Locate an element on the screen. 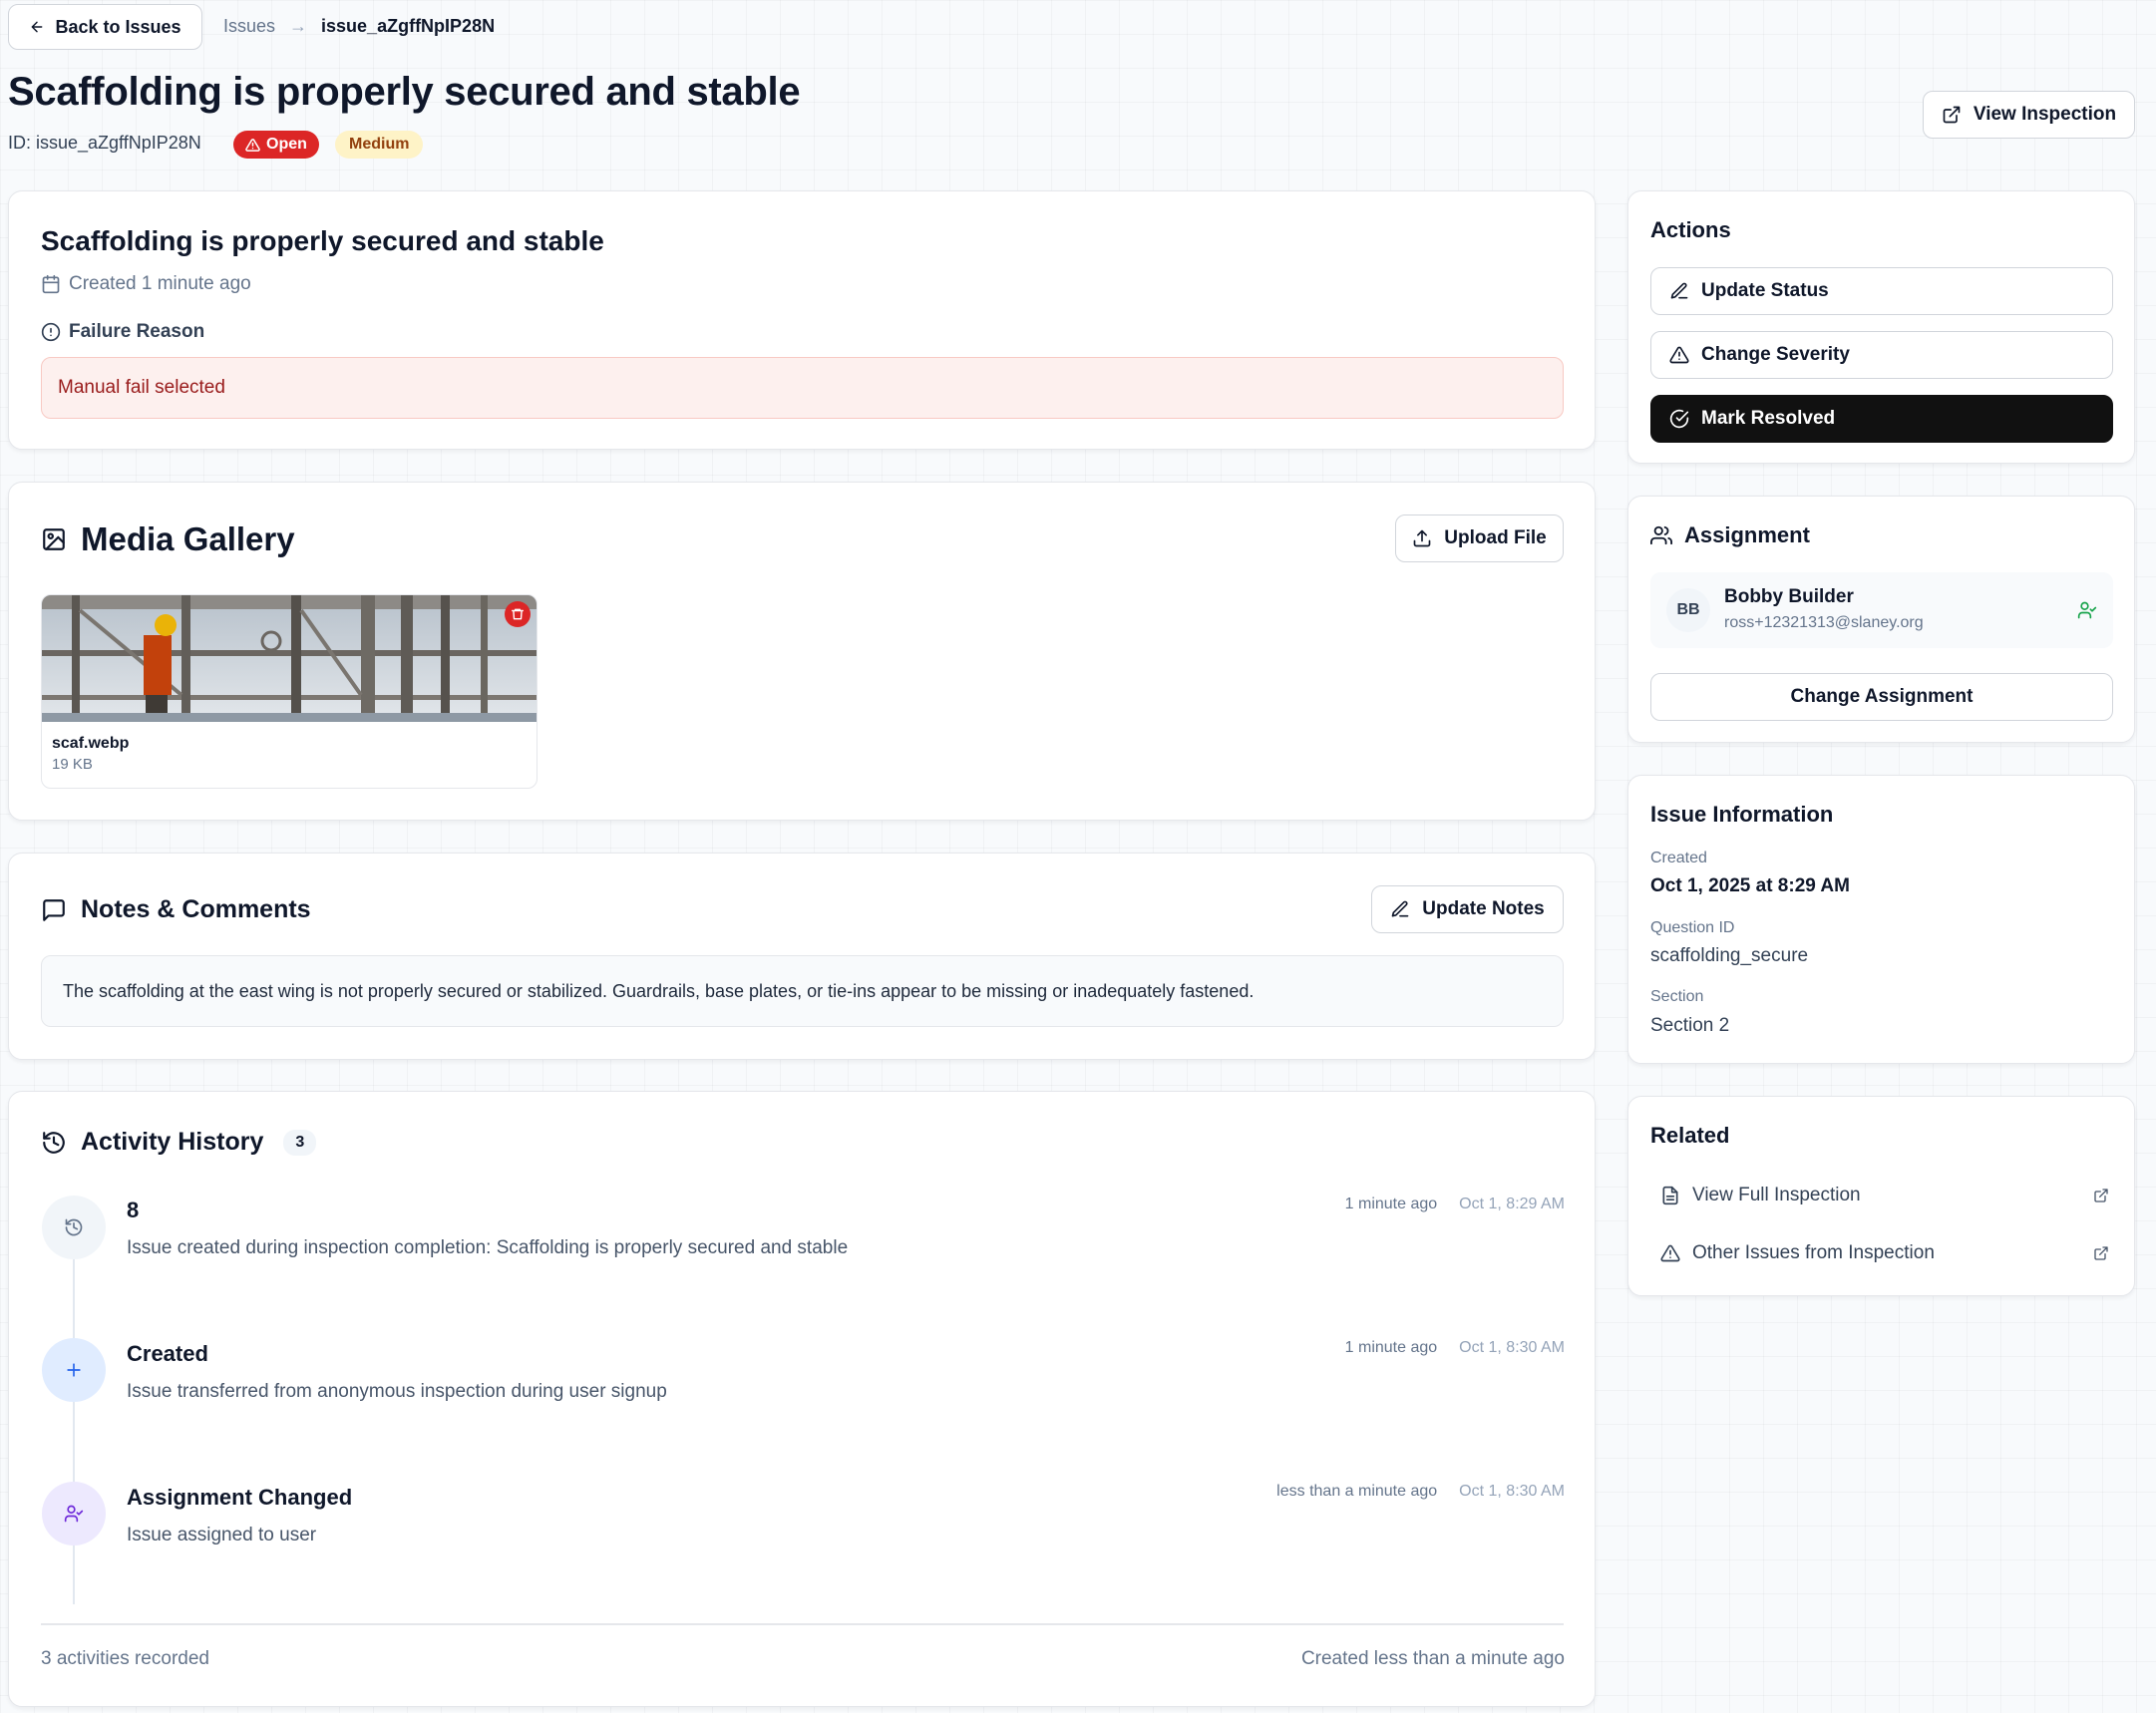 This screenshot has width=2156, height=1713. change-assignment-button: Change Assignment is located at coordinates (1882, 697).